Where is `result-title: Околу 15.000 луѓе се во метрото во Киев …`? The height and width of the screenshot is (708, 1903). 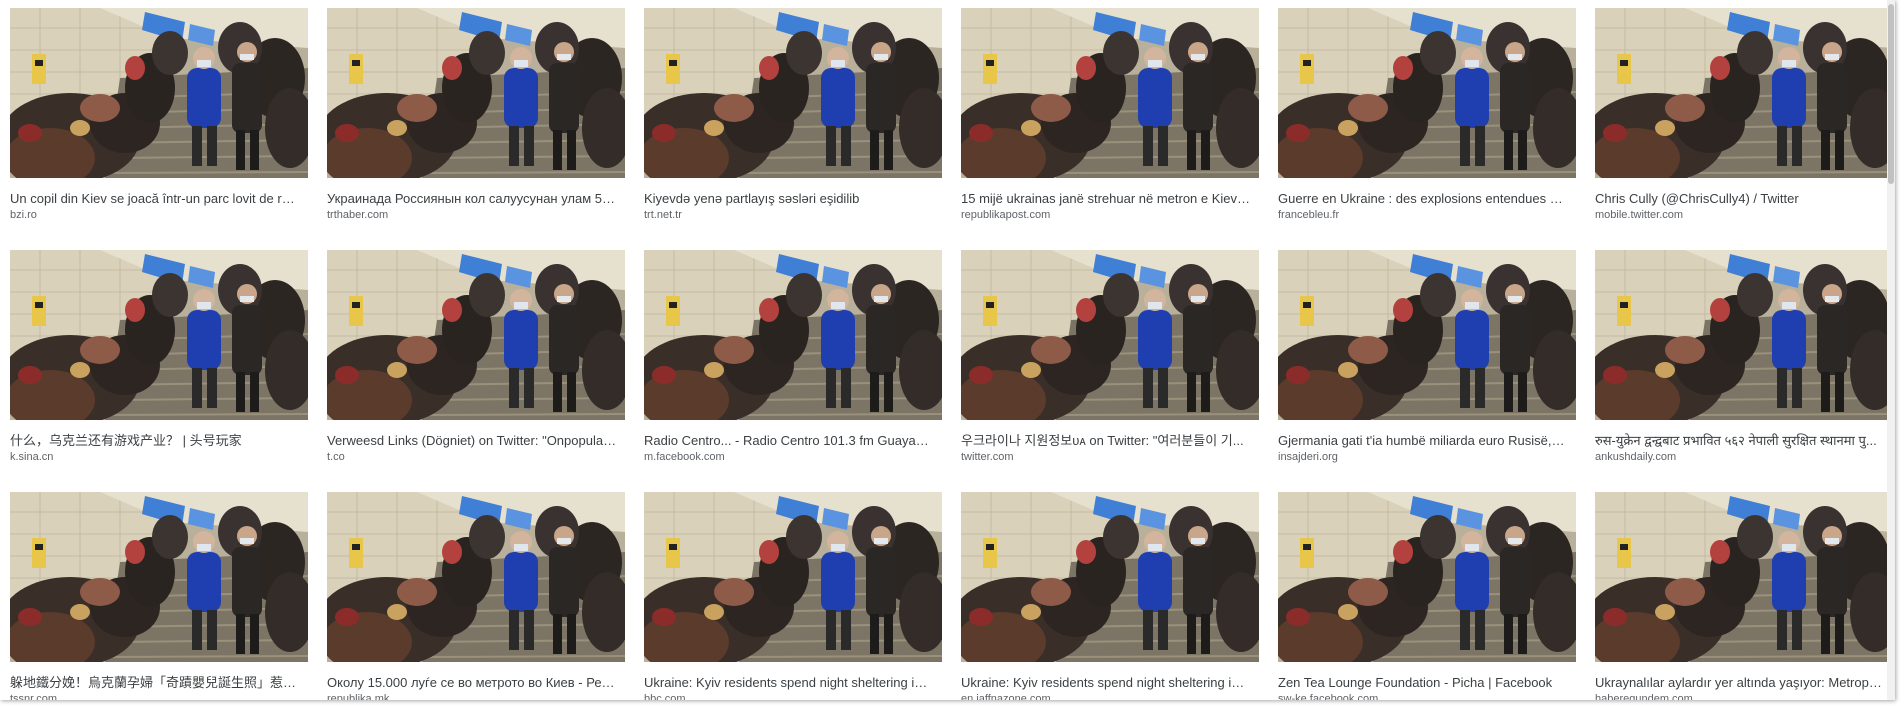
result-title: Околу 15.000 луѓе се во метрото во Киев … is located at coordinates (472, 683).